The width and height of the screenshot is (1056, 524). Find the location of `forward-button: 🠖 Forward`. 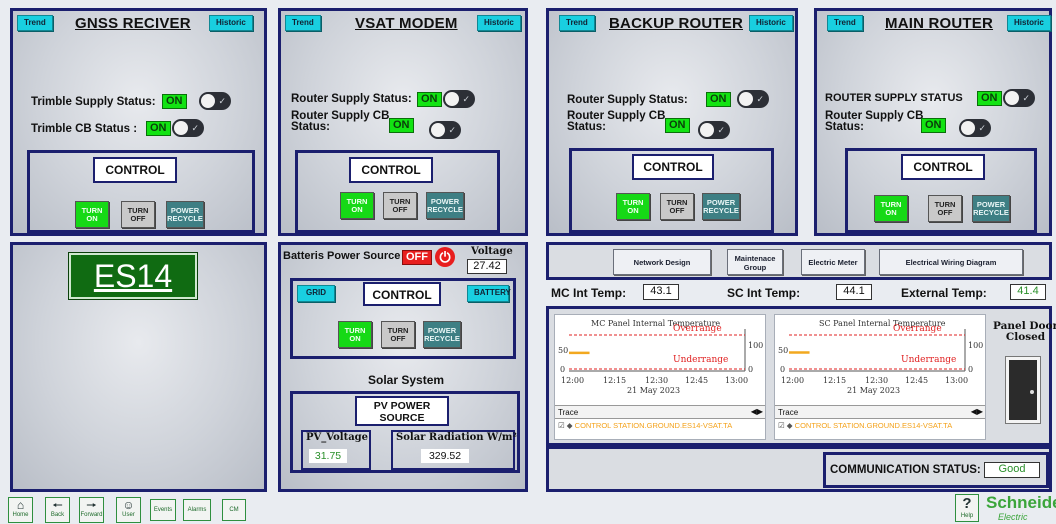

forward-button: 🠖 Forward is located at coordinates (91, 510).